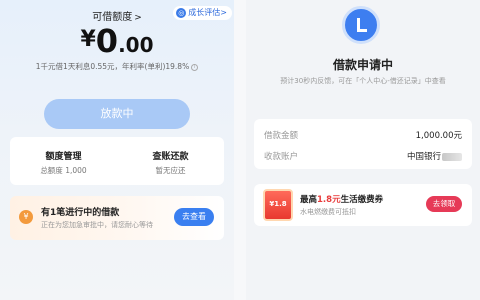 Image resolution: width=480 pixels, height=300 pixels. Describe the element at coordinates (112, 66) in the screenshot. I see `interest-text: 1千元借1天利息0.55元，年利率(单利)19.8%` at that location.